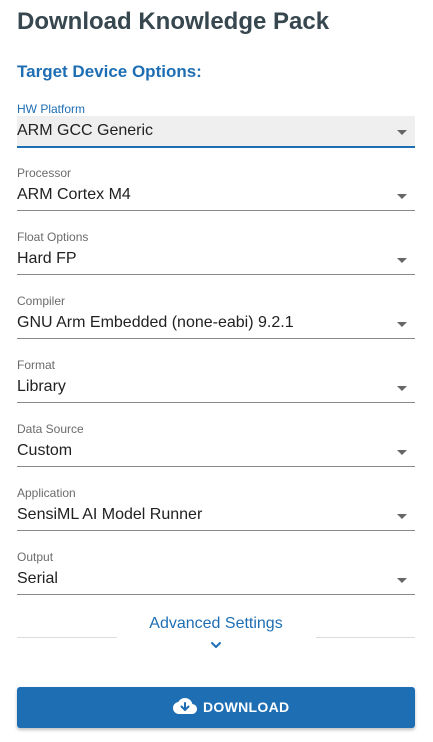  What do you see at coordinates (67, 637) in the screenshot?
I see `advanced-divider-left` at bounding box center [67, 637].